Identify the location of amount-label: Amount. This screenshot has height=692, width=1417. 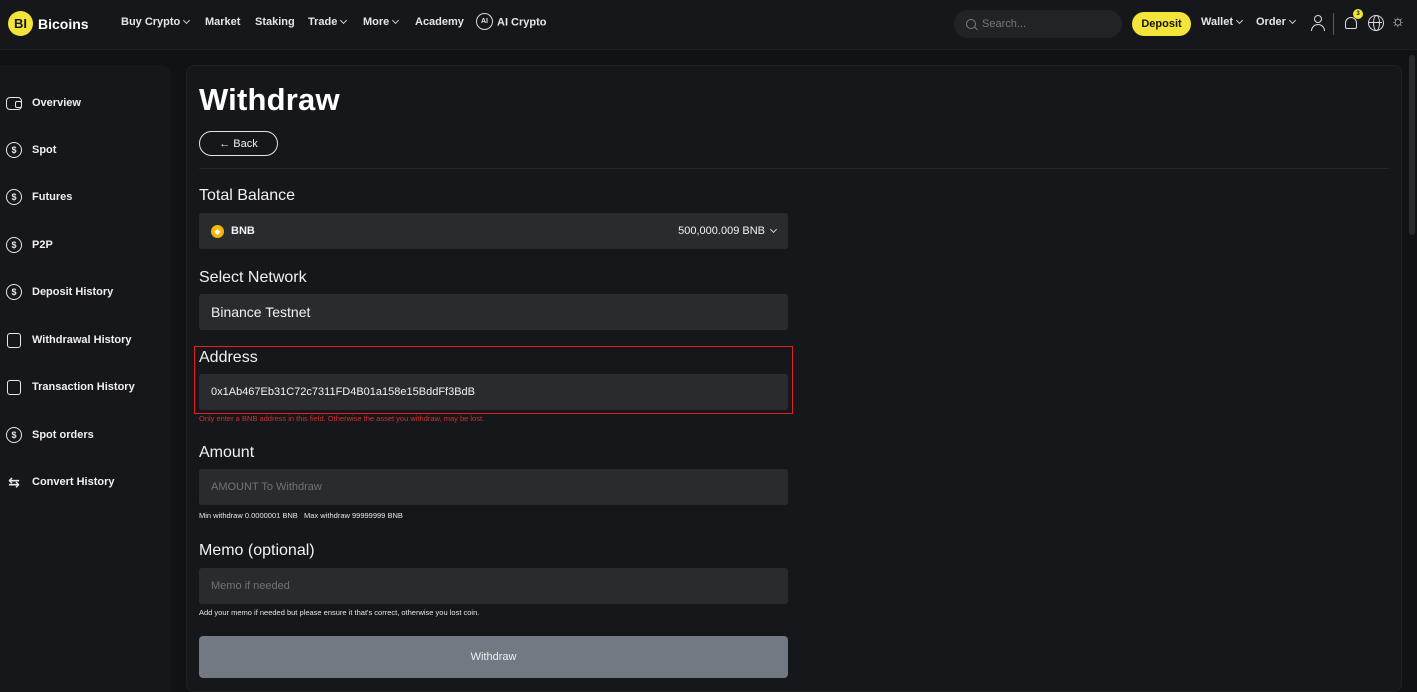
(227, 452).